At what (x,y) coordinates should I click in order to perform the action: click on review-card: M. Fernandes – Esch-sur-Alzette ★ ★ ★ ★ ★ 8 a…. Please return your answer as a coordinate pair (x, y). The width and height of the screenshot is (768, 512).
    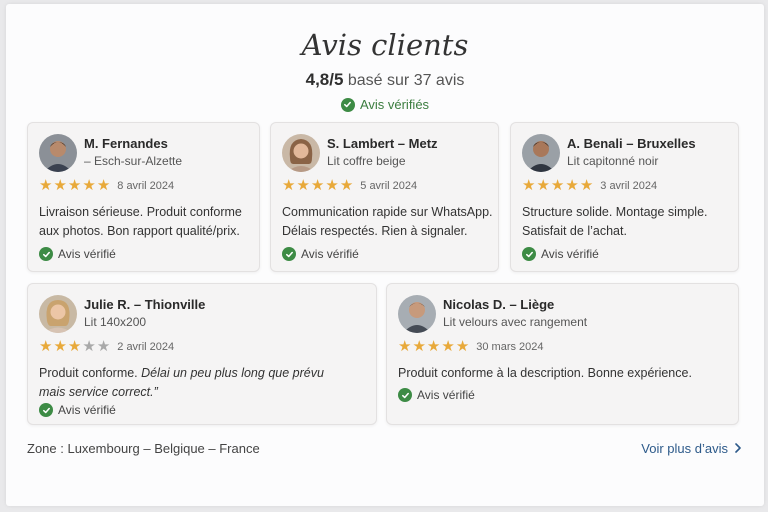
    Looking at the image, I should click on (143, 197).